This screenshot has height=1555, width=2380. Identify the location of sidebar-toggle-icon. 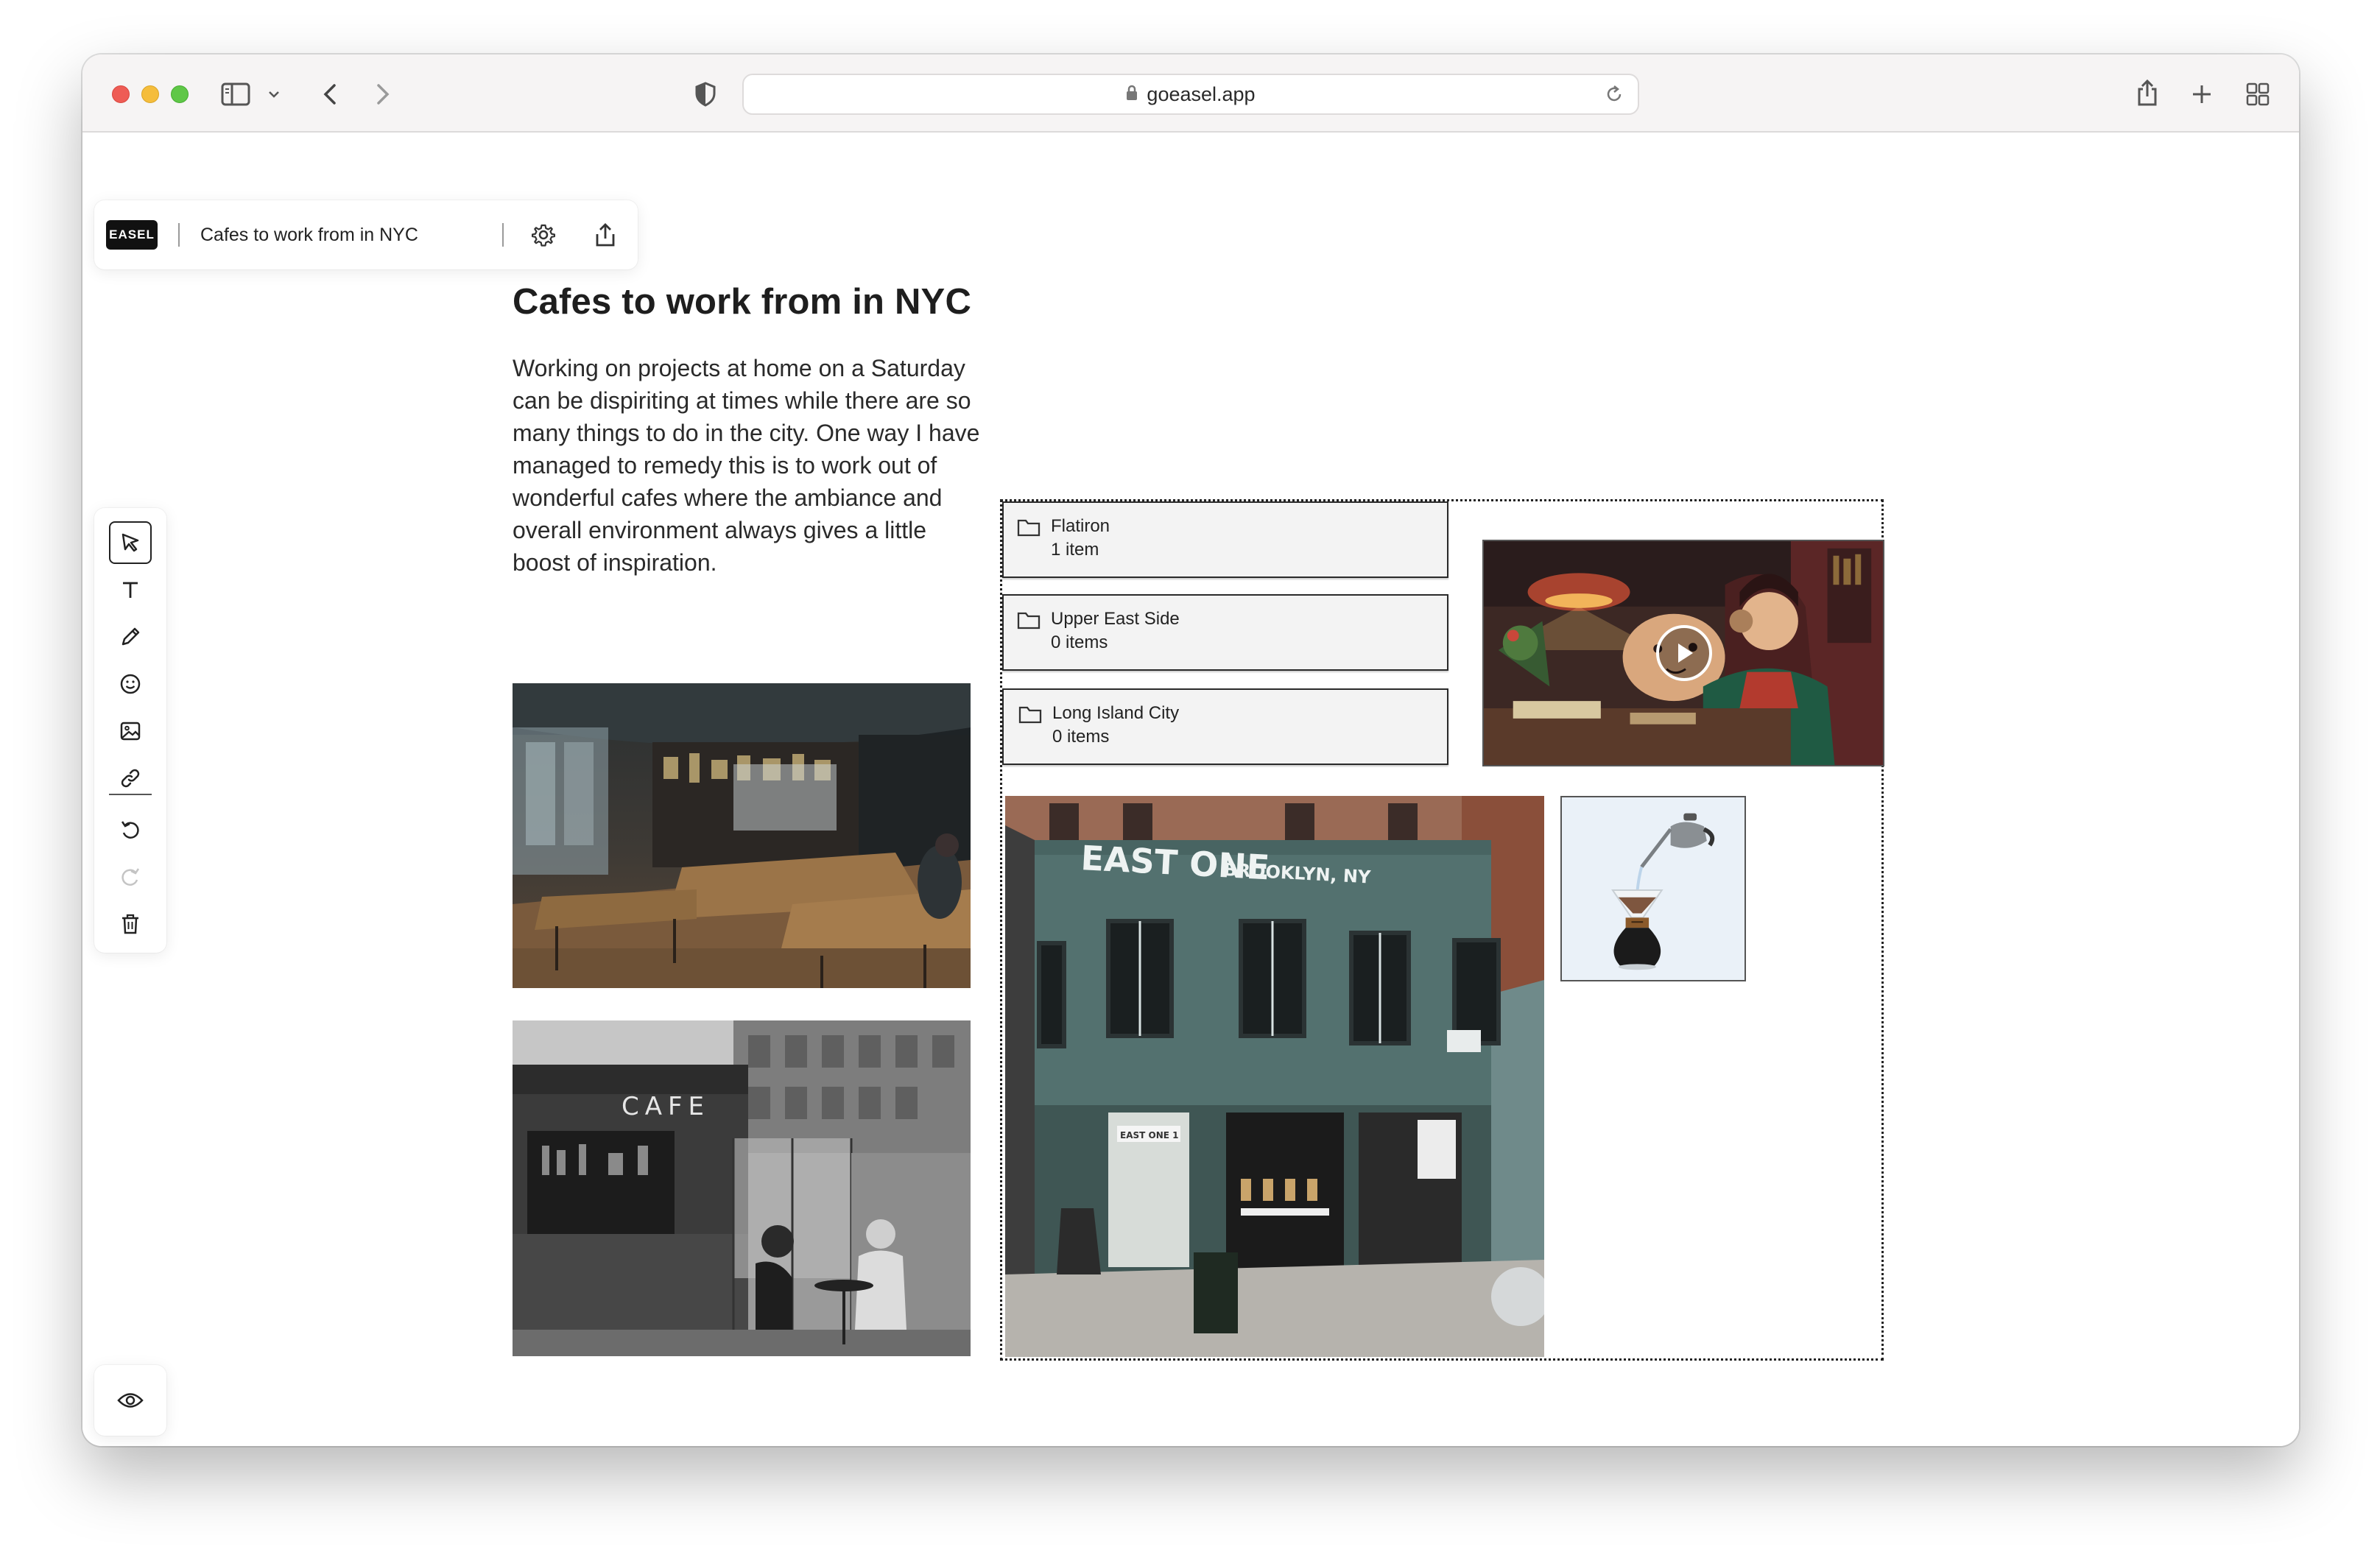
(235, 95).